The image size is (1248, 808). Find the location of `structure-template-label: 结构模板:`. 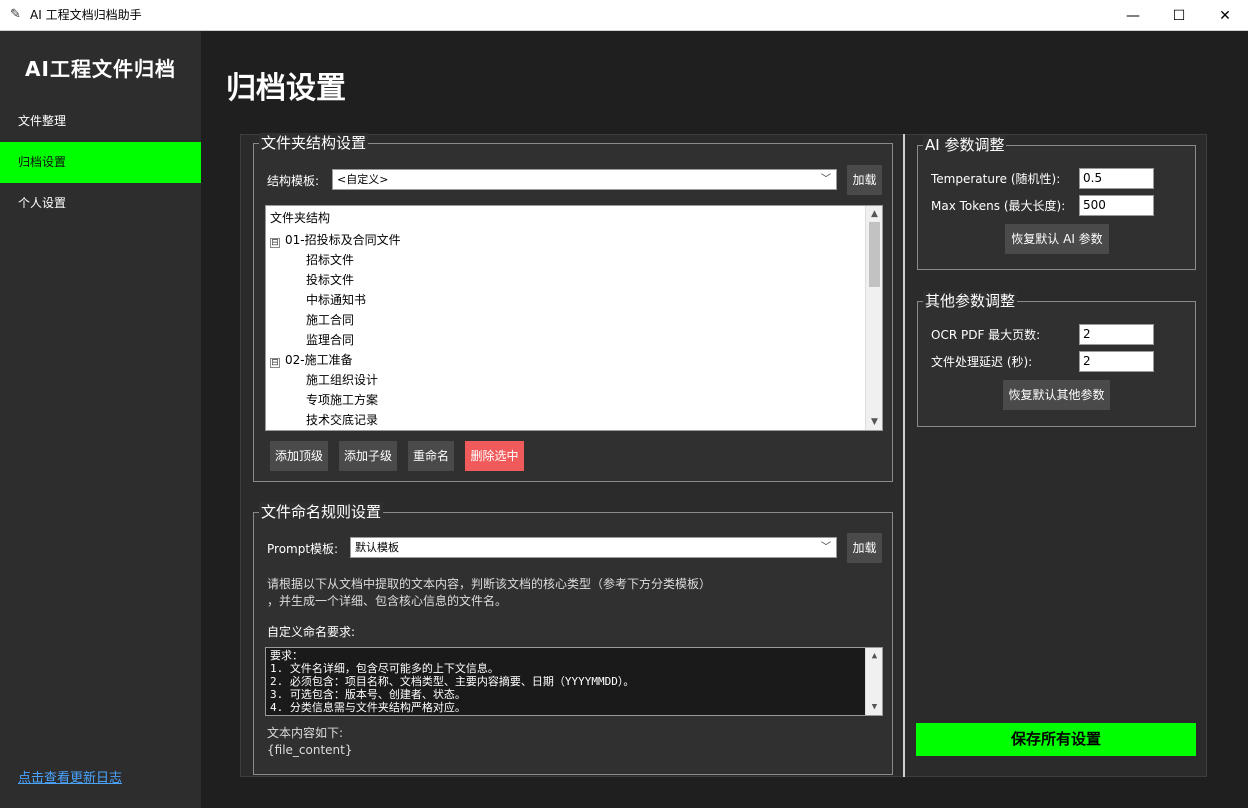

structure-template-label: 结构模板: is located at coordinates (293, 181).